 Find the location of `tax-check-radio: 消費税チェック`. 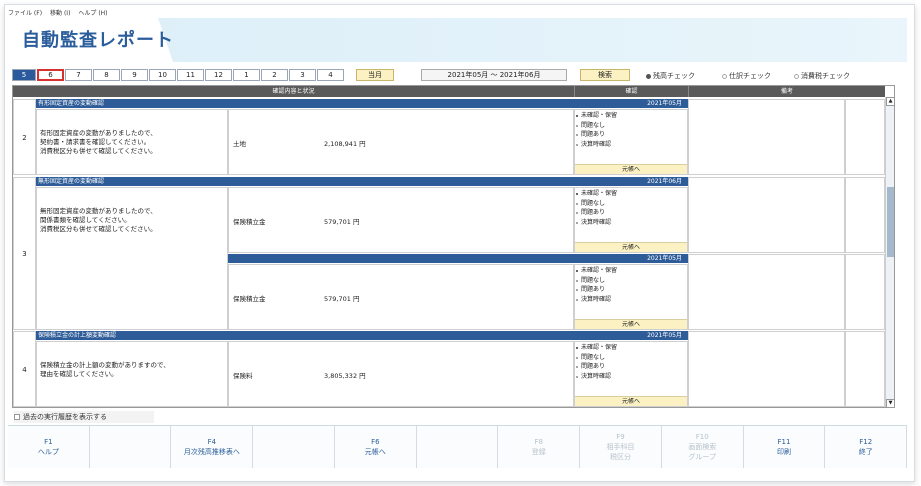

tax-check-radio: 消費税チェック is located at coordinates (822, 76).